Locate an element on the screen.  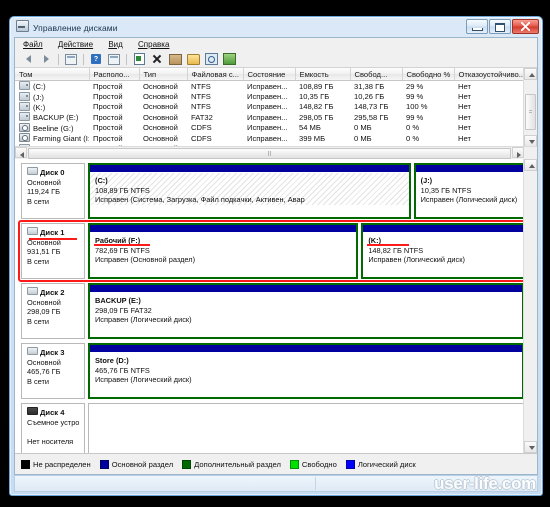
show-hide-console-tree-icon is located at coordinates (71, 59).